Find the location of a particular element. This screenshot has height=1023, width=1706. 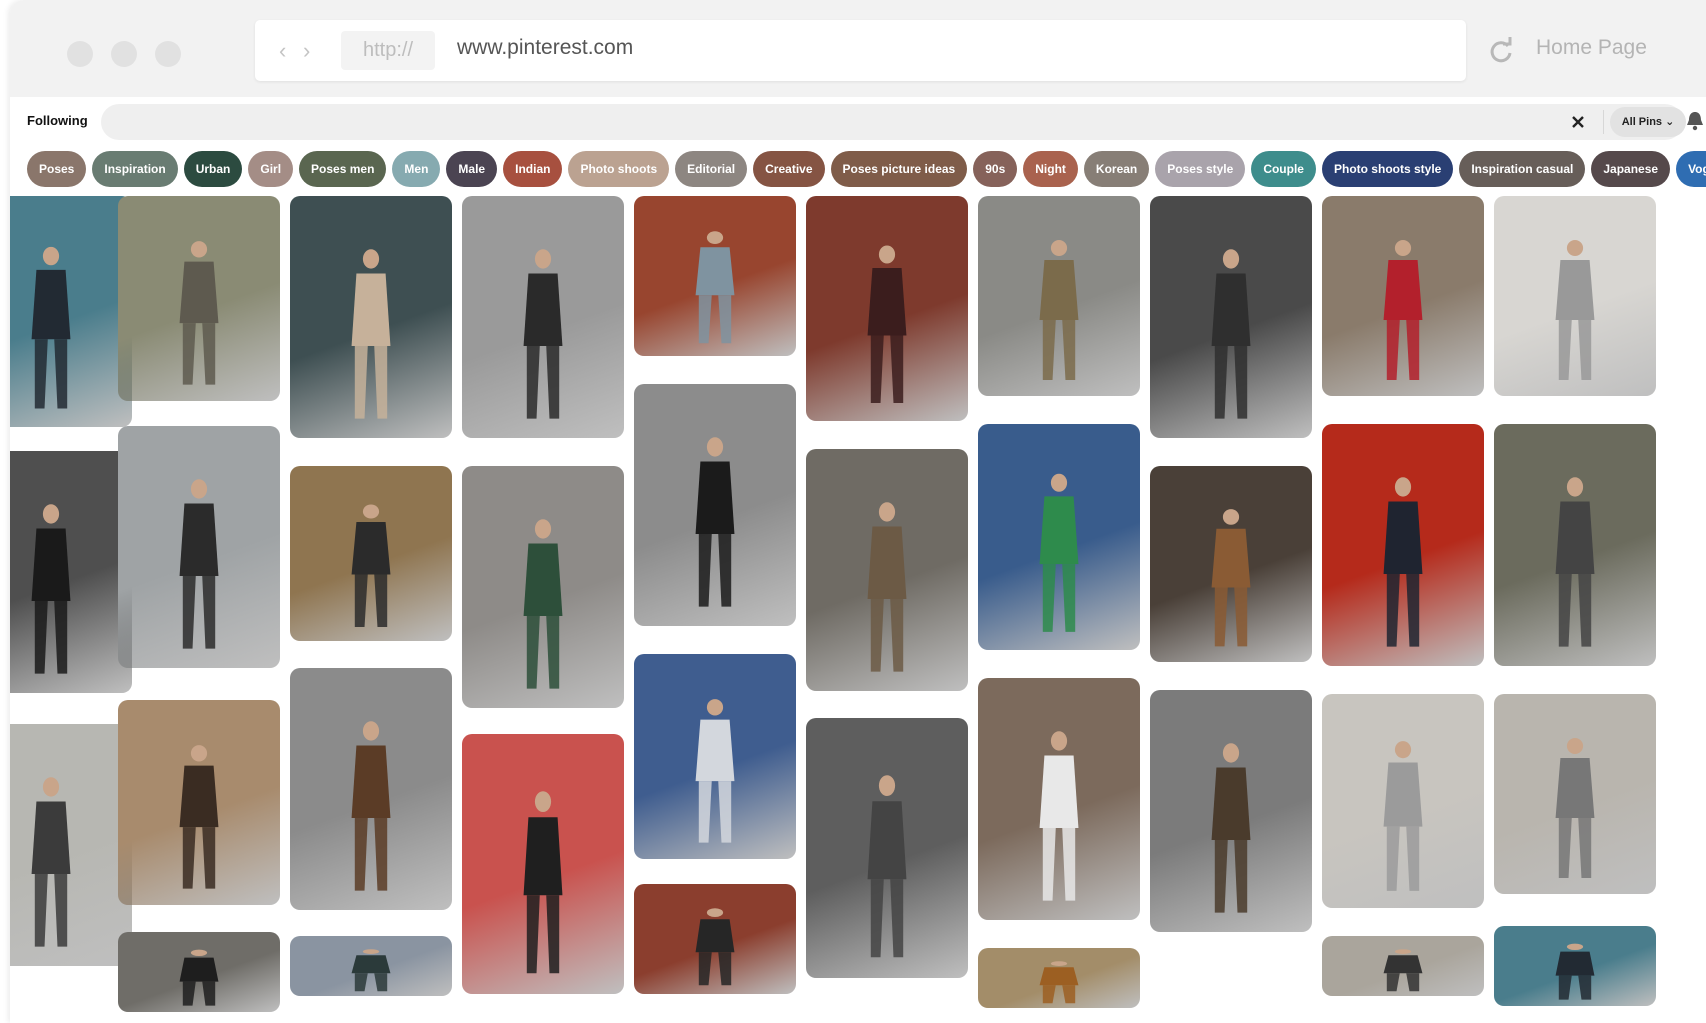

address-bar: ‹ › http:// www.pinterest.com is located at coordinates (860, 50).